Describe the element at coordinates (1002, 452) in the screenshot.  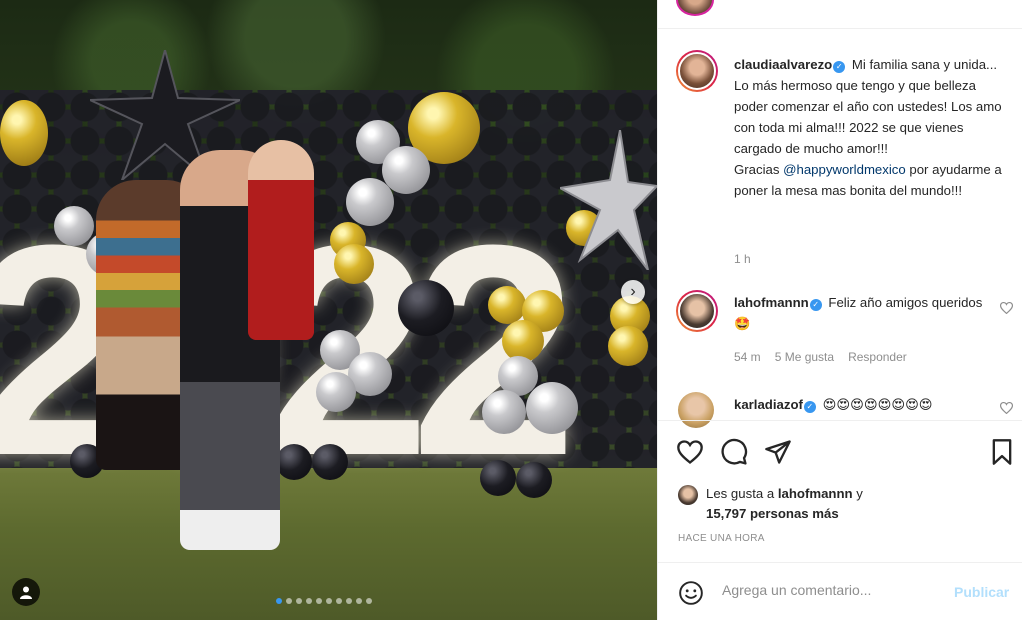
I see `save-bookmark-icon` at that location.